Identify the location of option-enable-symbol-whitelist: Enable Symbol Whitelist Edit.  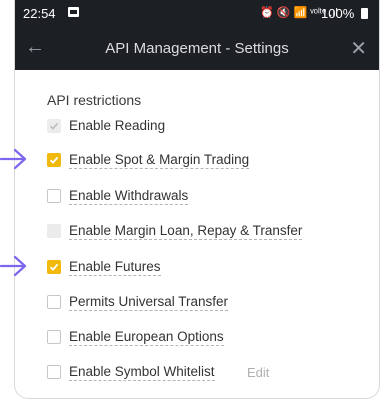
(207, 374).